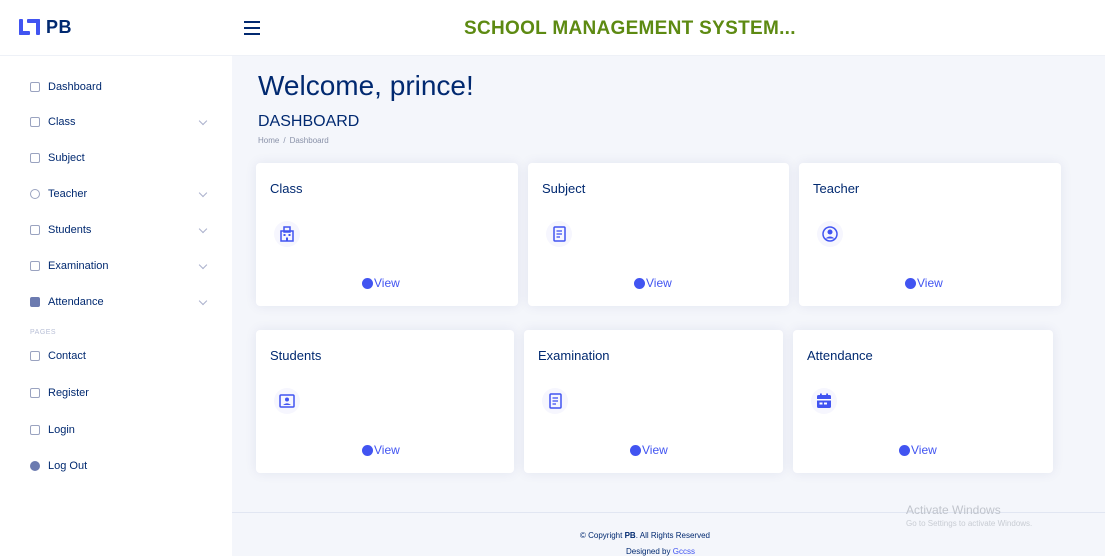  I want to click on sidebar-item-label: Log Out, so click(68, 466).